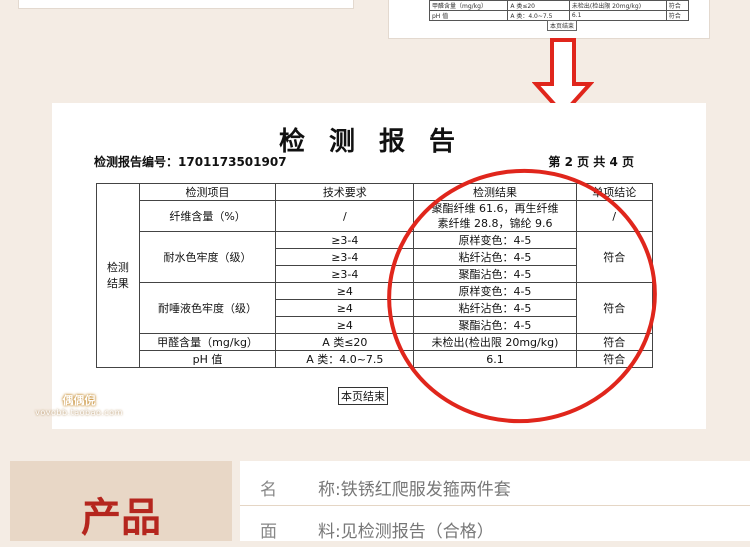 This screenshot has width=750, height=547. Describe the element at coordinates (268, 490) in the screenshot. I see `info-label: 名` at that location.